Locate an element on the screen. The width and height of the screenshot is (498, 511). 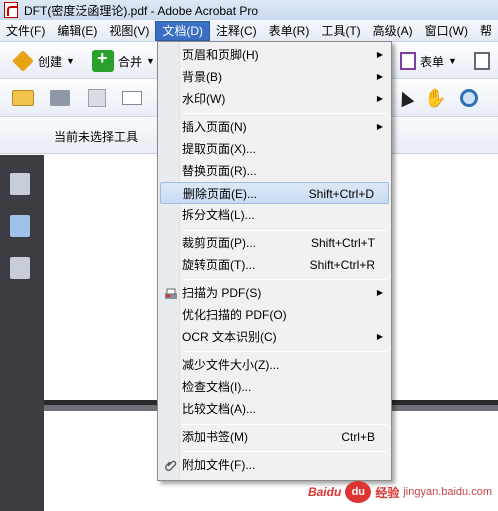
menu-item-shortcut: Shift+Ctrl+T is located at coordinates (342, 243).